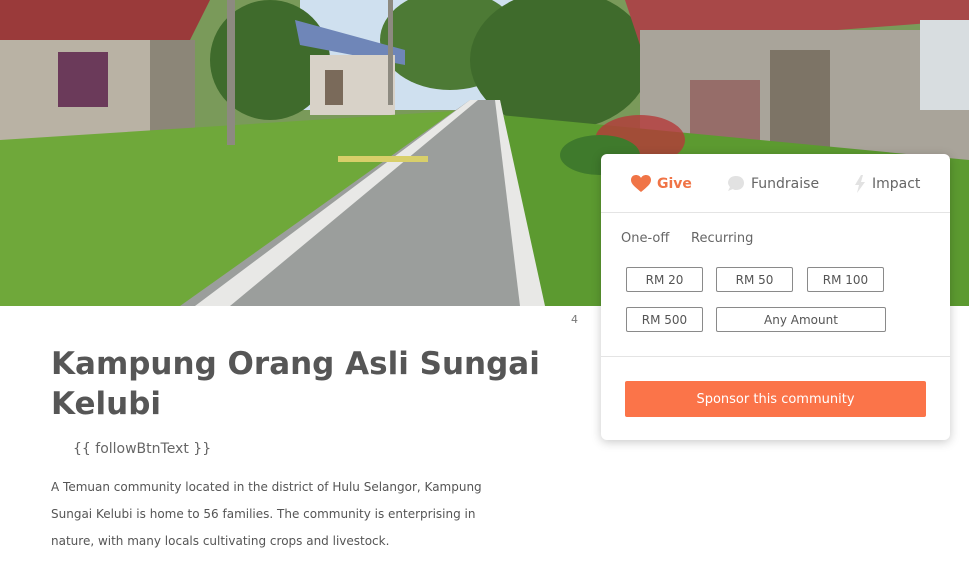 The width and height of the screenshot is (969, 585). I want to click on amount-rm-100-button: RM 100, so click(845, 279).